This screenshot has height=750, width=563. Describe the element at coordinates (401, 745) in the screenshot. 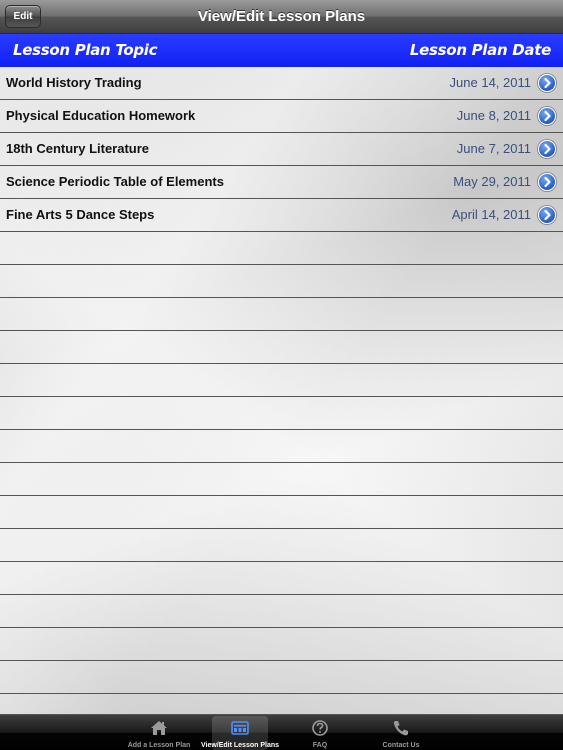

I see `tab-label: Contact Us` at that location.